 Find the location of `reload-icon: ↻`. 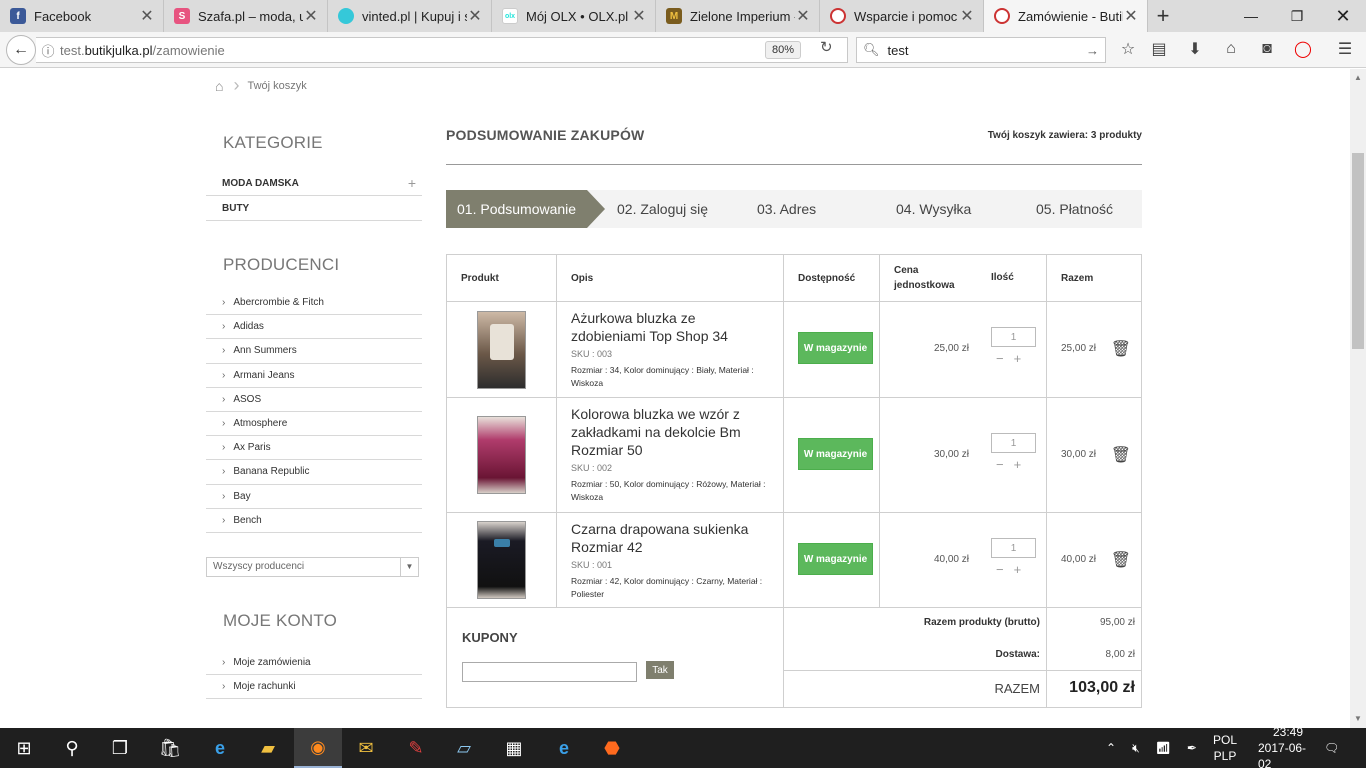

reload-icon: ↻ is located at coordinates (826, 47).